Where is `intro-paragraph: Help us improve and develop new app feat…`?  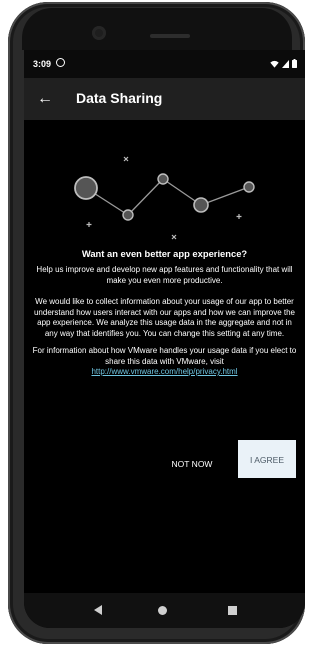 intro-paragraph: Help us improve and develop new app feat… is located at coordinates (164, 275).